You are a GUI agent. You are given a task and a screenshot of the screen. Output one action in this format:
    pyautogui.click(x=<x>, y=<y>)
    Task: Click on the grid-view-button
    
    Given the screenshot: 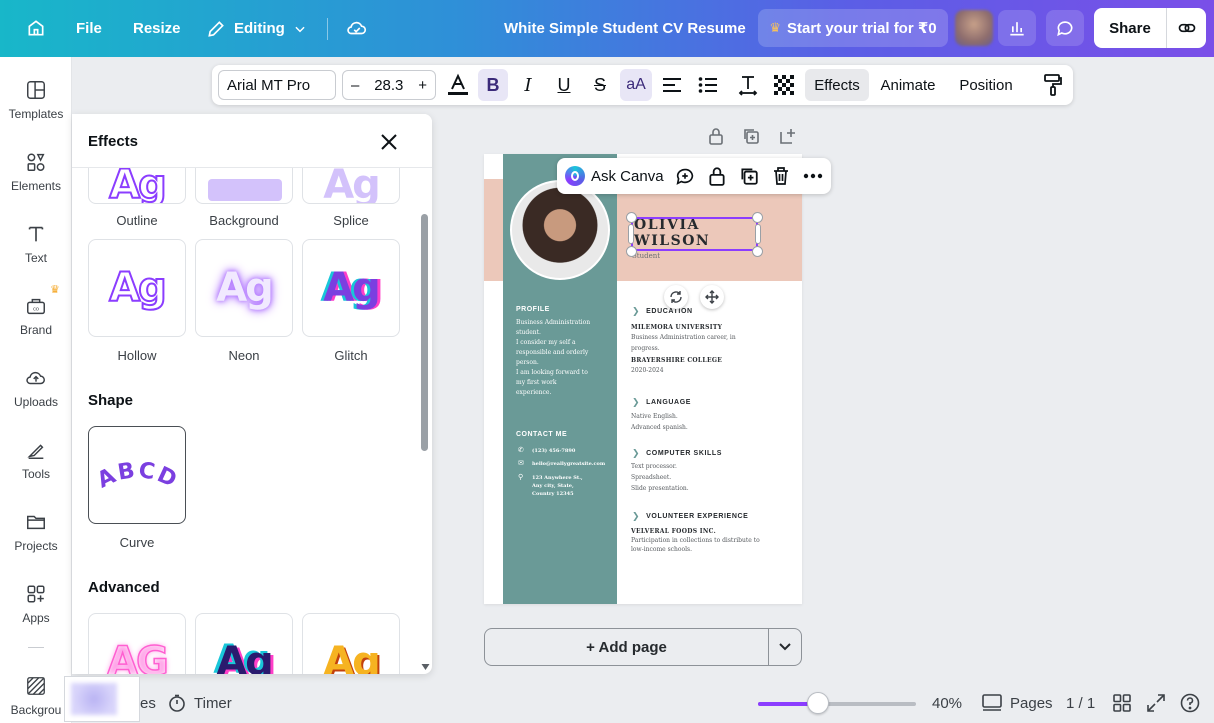 What is the action you would take?
    pyautogui.click(x=1122, y=703)
    